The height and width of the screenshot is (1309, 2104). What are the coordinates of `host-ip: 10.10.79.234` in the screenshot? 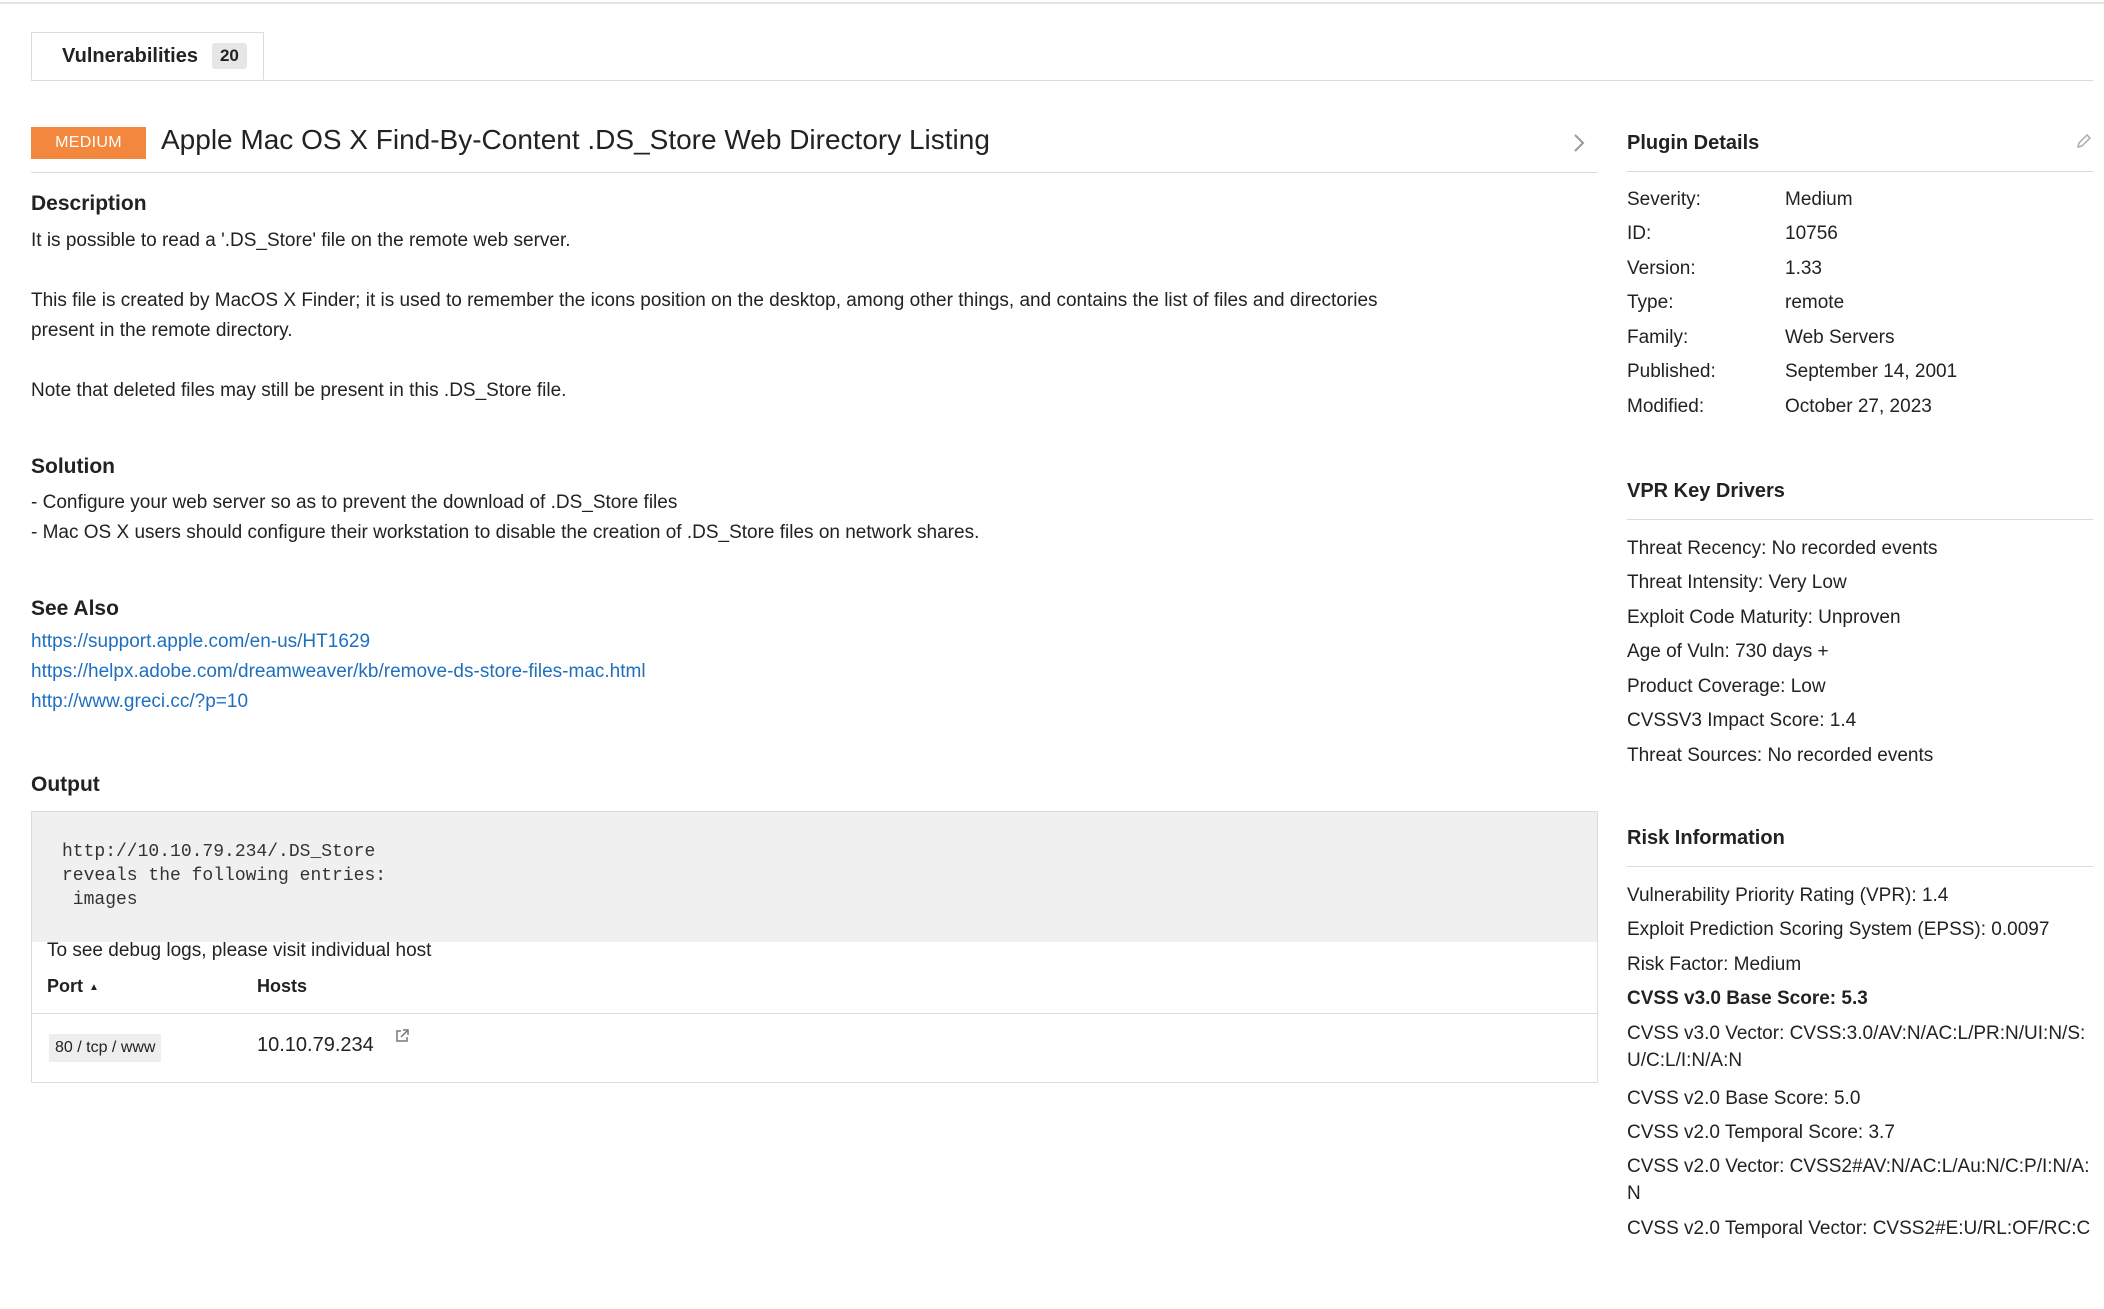 It's located at (315, 1045).